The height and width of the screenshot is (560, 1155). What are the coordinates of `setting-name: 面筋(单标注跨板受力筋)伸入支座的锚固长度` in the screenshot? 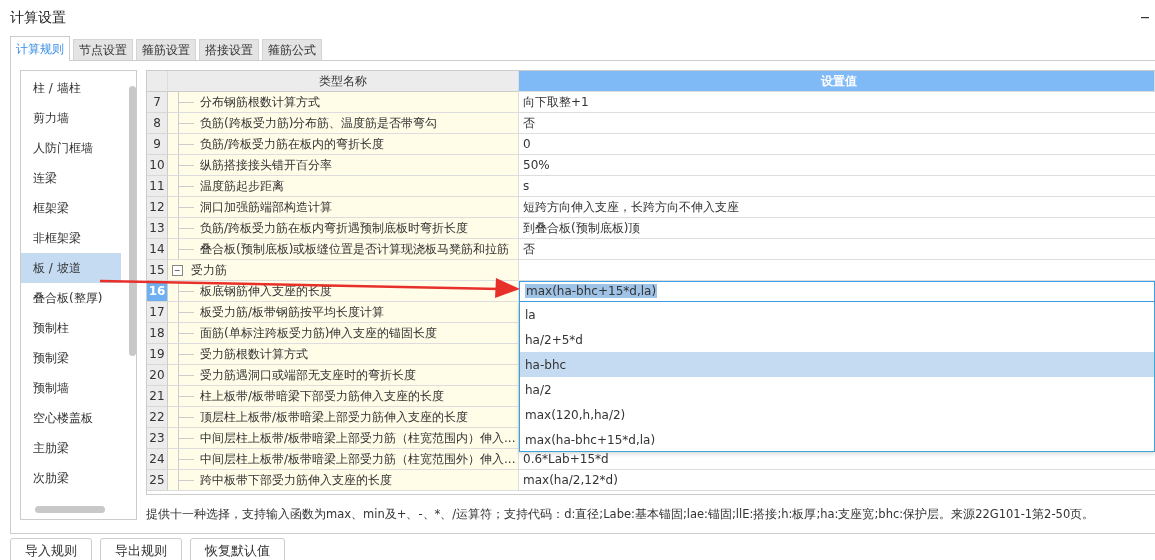 It's located at (319, 333).